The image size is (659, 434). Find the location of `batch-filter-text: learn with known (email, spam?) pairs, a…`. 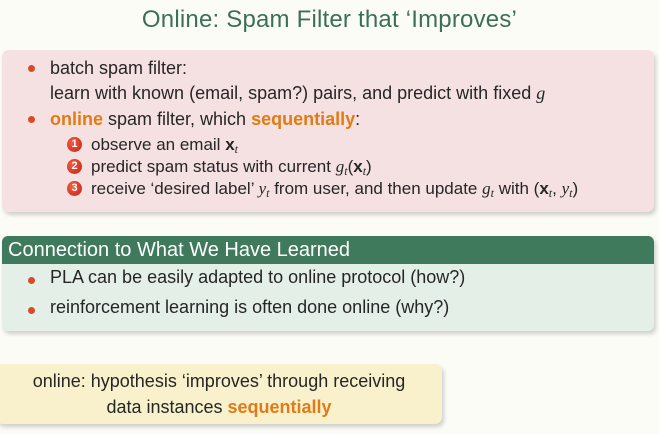

batch-filter-text: learn with known (email, spam?) pairs, a… is located at coordinates (293, 93).